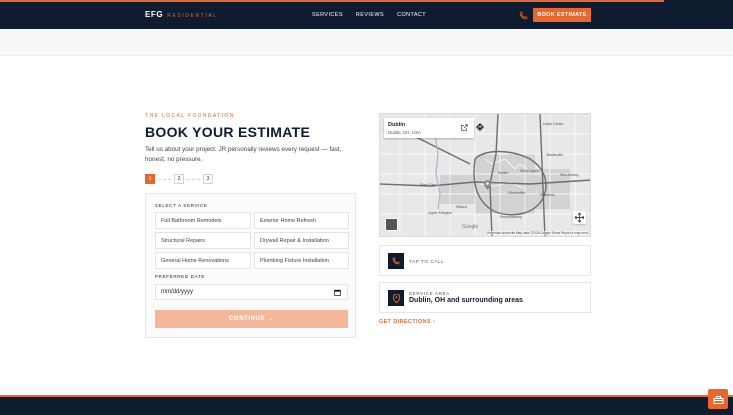 This screenshot has height=415, width=733. I want to click on step-3: 3, so click(208, 179).